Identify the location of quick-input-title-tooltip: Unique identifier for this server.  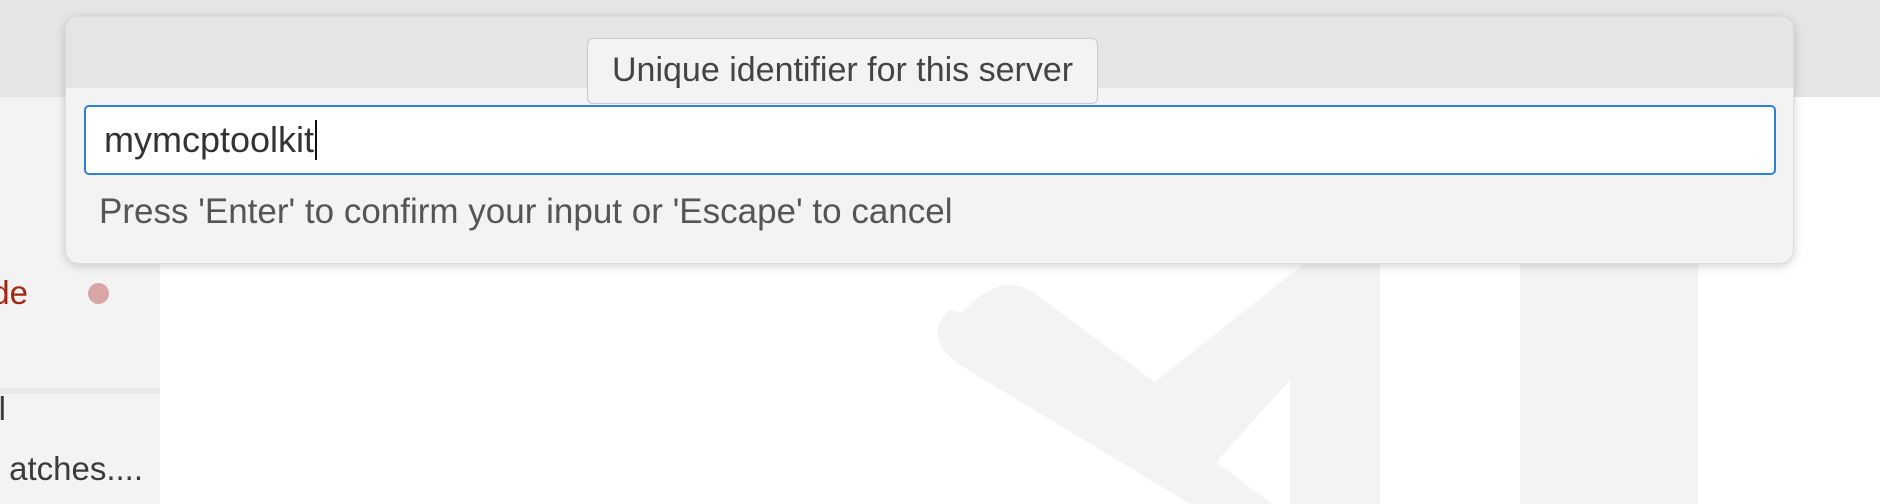
(843, 71).